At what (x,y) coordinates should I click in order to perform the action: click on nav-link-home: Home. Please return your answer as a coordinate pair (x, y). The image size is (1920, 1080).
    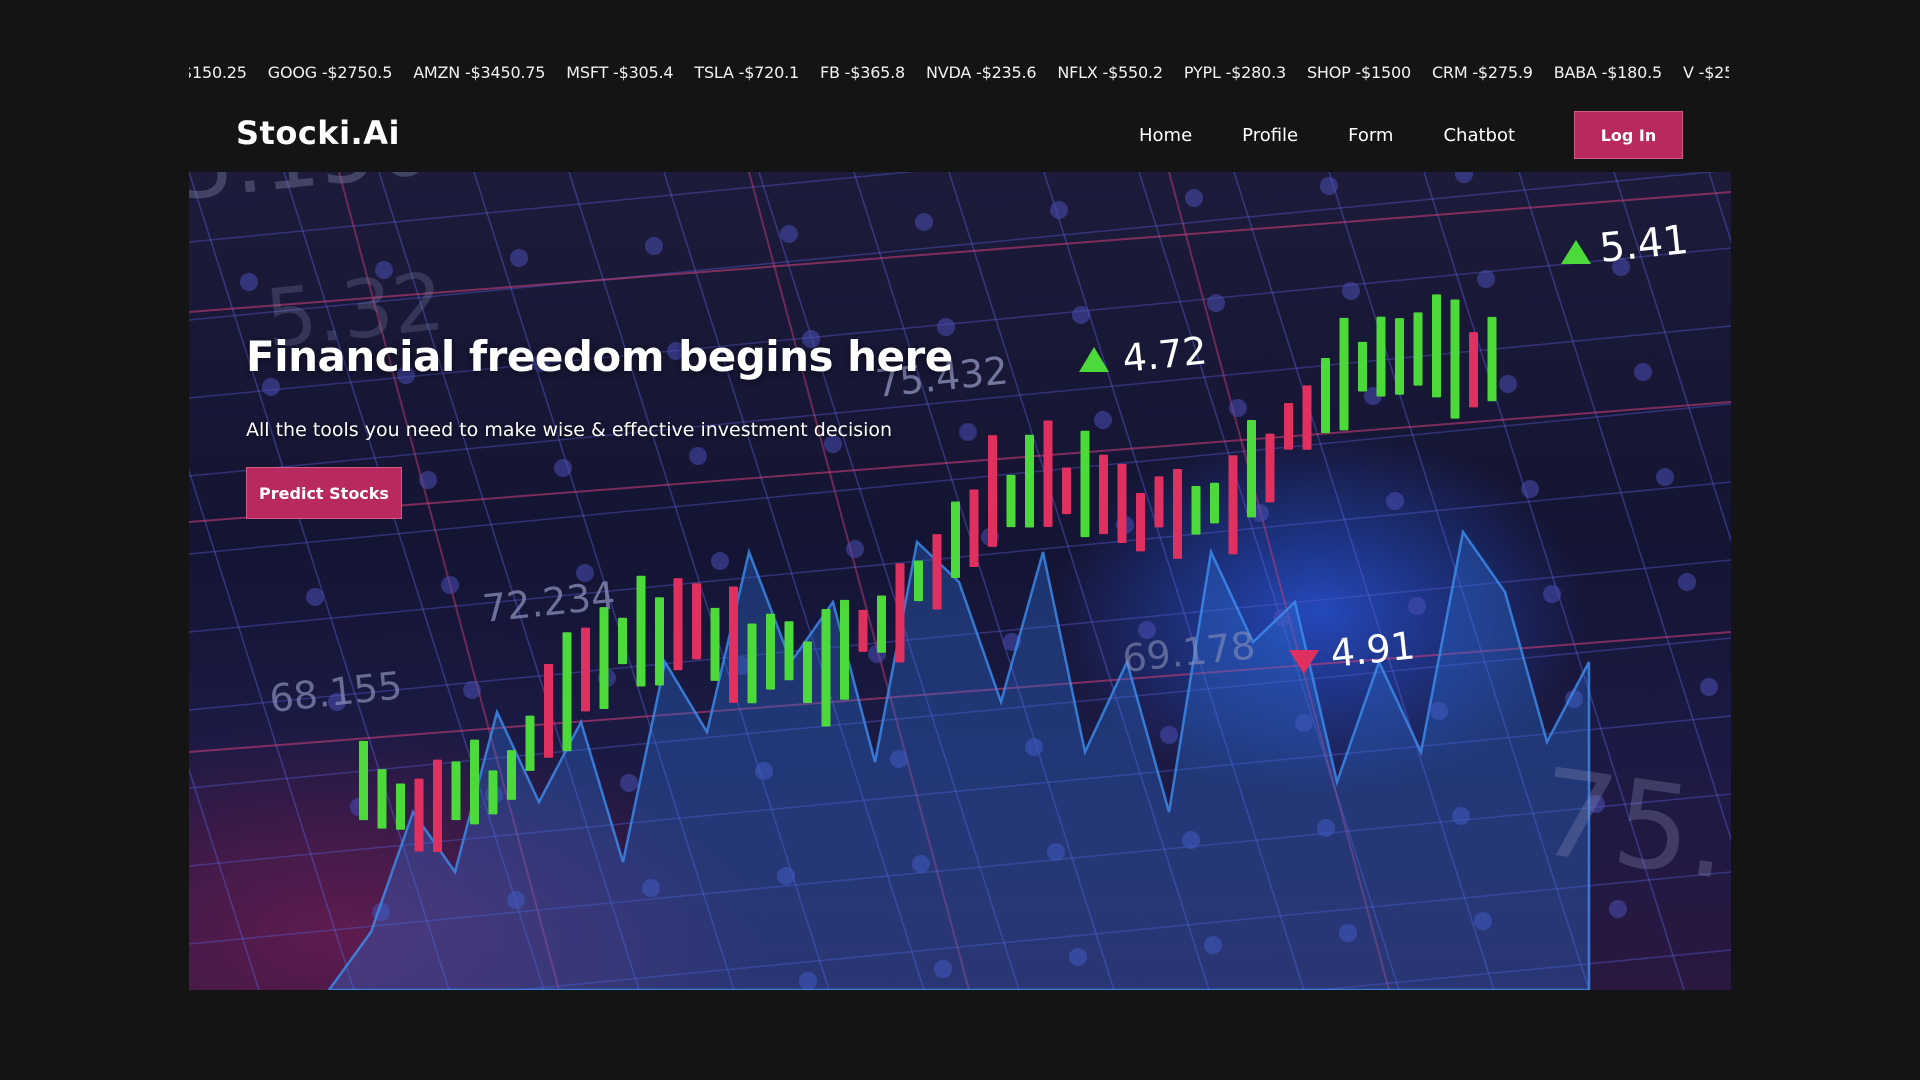
    Looking at the image, I should click on (1165, 135).